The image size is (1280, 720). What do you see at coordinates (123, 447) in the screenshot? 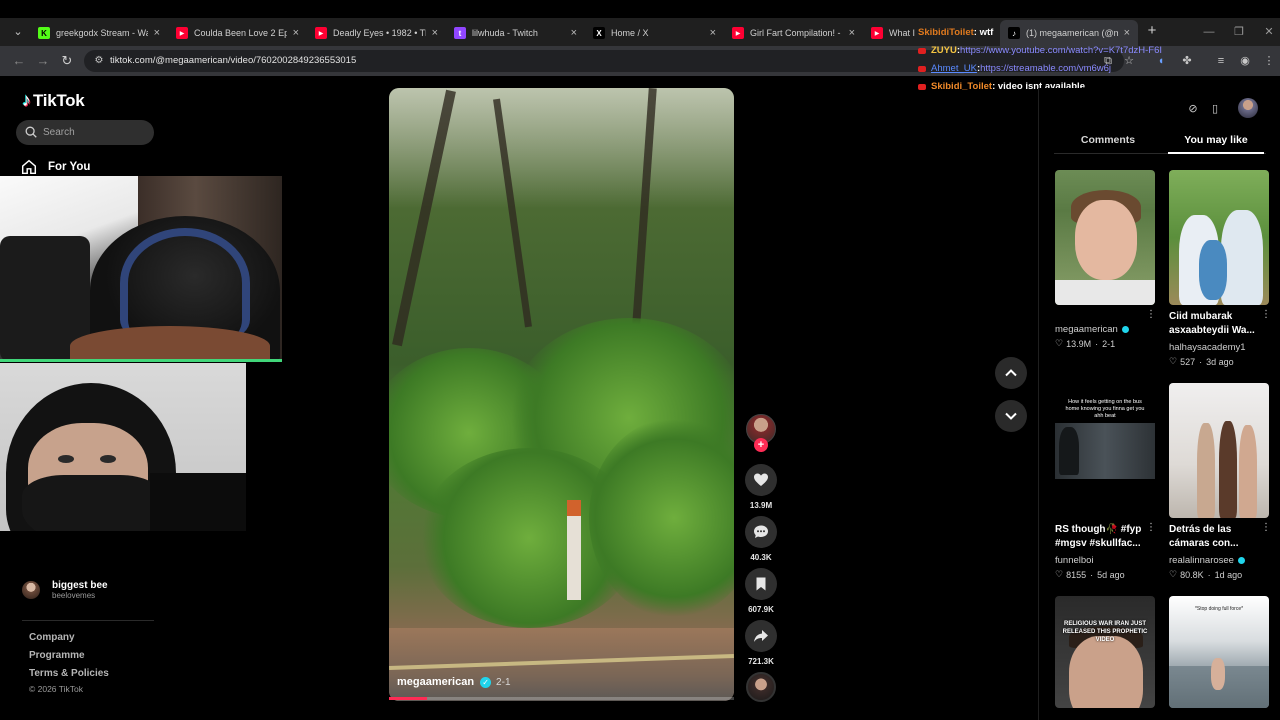
I see `webcam-overlay-bottom` at bounding box center [123, 447].